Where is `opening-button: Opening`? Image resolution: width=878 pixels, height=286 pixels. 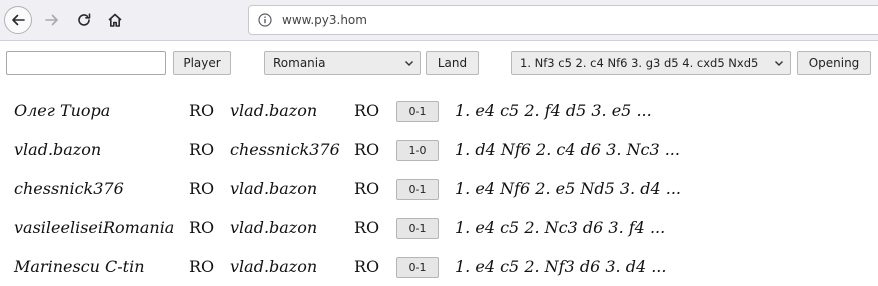 opening-button: Opening is located at coordinates (834, 63).